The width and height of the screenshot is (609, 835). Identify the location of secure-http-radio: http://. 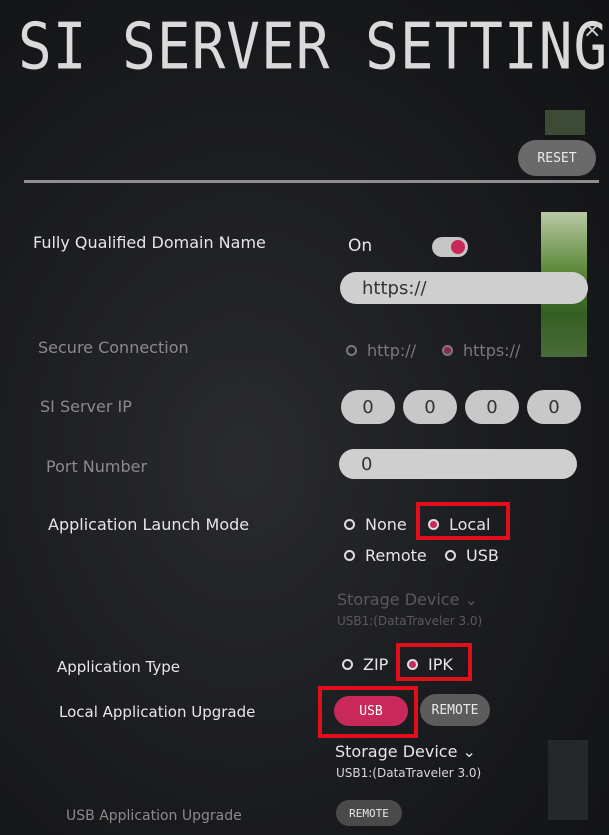
(381, 350).